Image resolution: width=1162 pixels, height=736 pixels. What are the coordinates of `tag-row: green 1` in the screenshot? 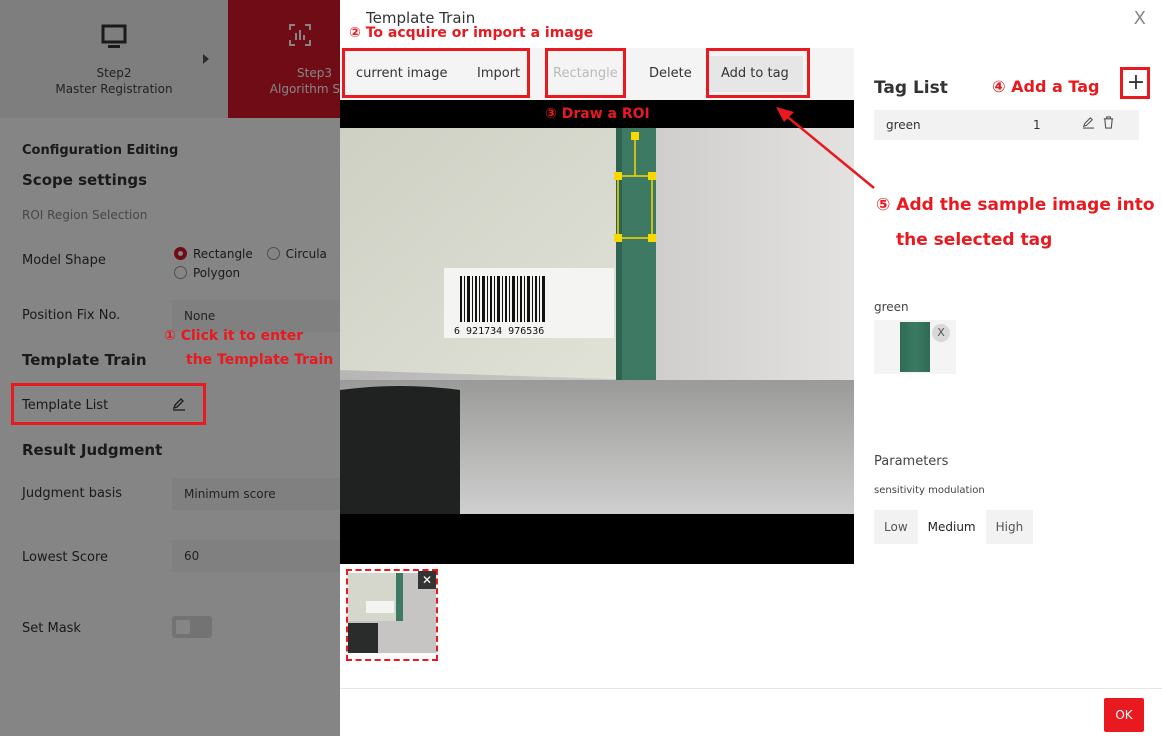 It's located at (1006, 125).